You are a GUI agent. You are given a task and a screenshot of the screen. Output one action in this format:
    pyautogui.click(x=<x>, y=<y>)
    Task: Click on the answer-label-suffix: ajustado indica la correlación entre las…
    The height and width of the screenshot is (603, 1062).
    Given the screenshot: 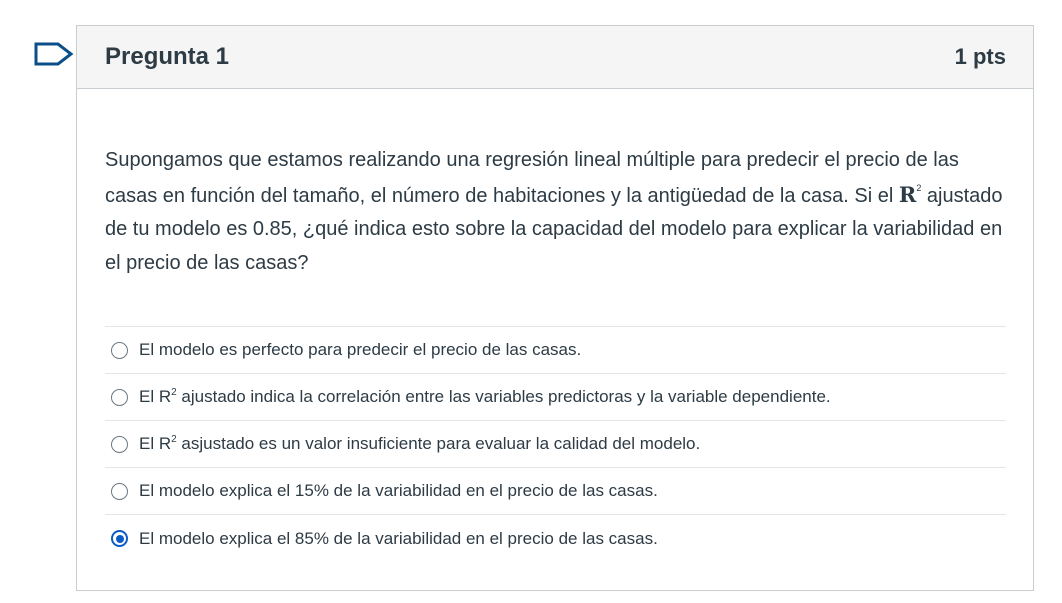 What is the action you would take?
    pyautogui.click(x=503, y=396)
    